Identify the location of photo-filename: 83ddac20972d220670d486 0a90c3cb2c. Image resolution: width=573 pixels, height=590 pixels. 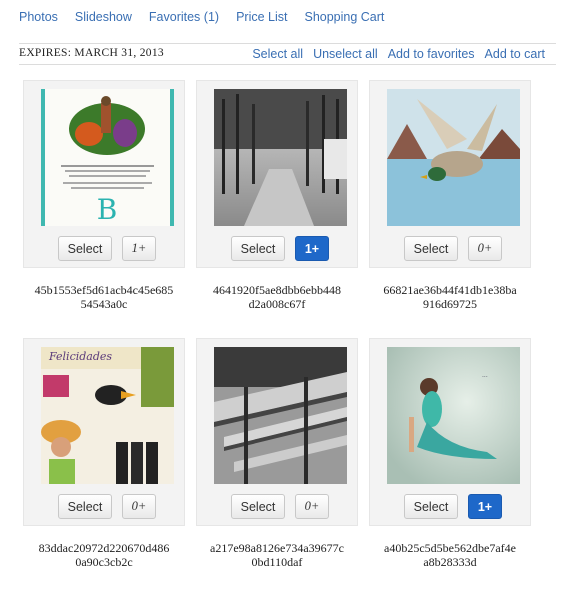
(104, 555).